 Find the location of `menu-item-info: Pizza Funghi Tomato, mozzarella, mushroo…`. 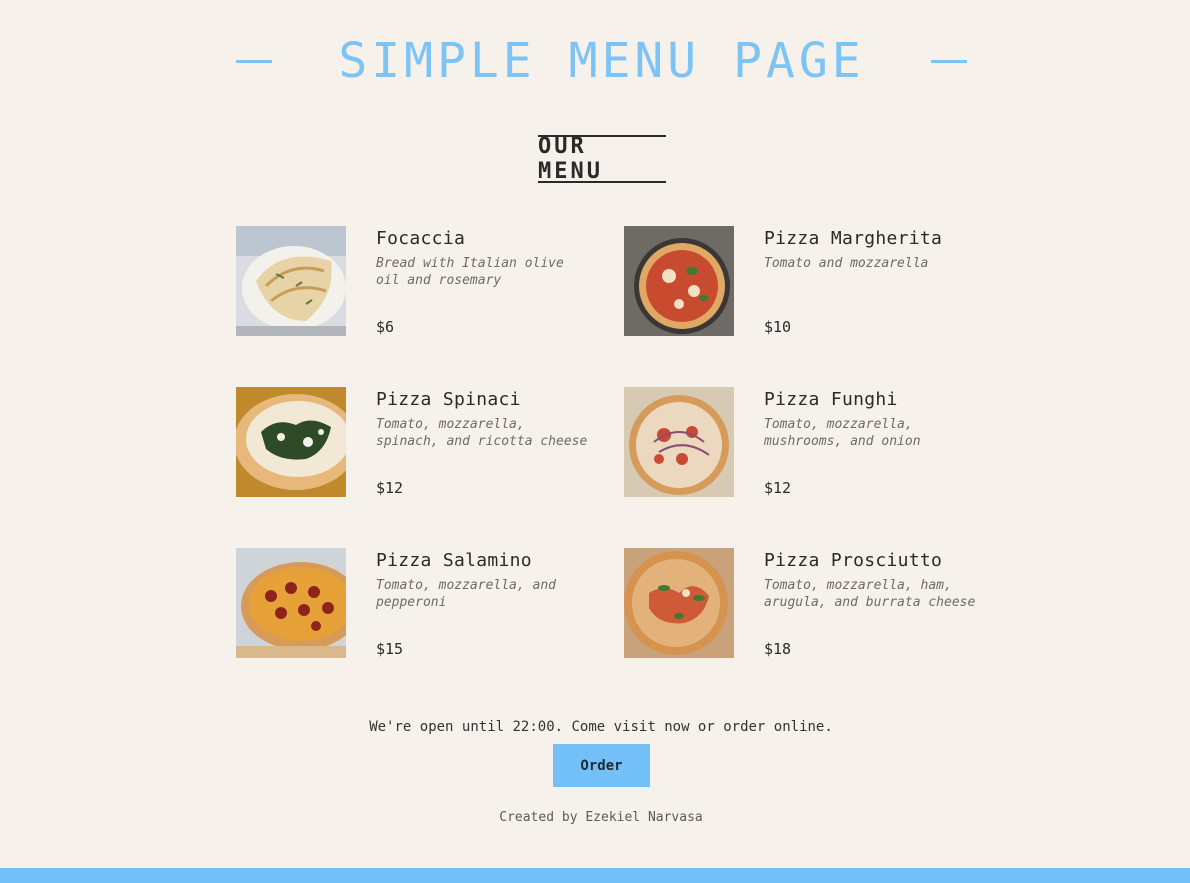

menu-item-info: Pizza Funghi Tomato, mozzarella, mushroo… is located at coordinates (871, 442).